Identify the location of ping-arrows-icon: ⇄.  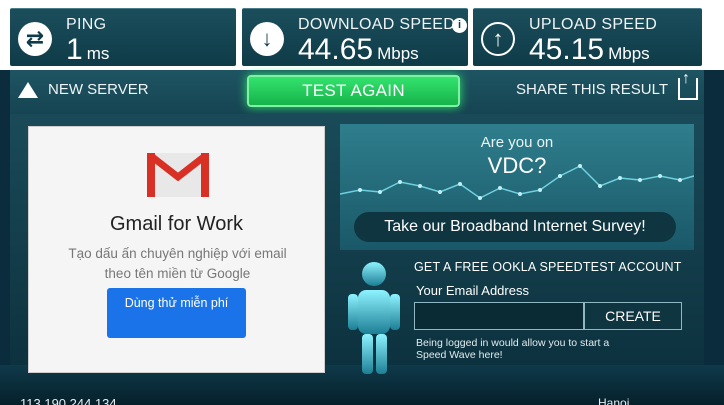
(35, 39).